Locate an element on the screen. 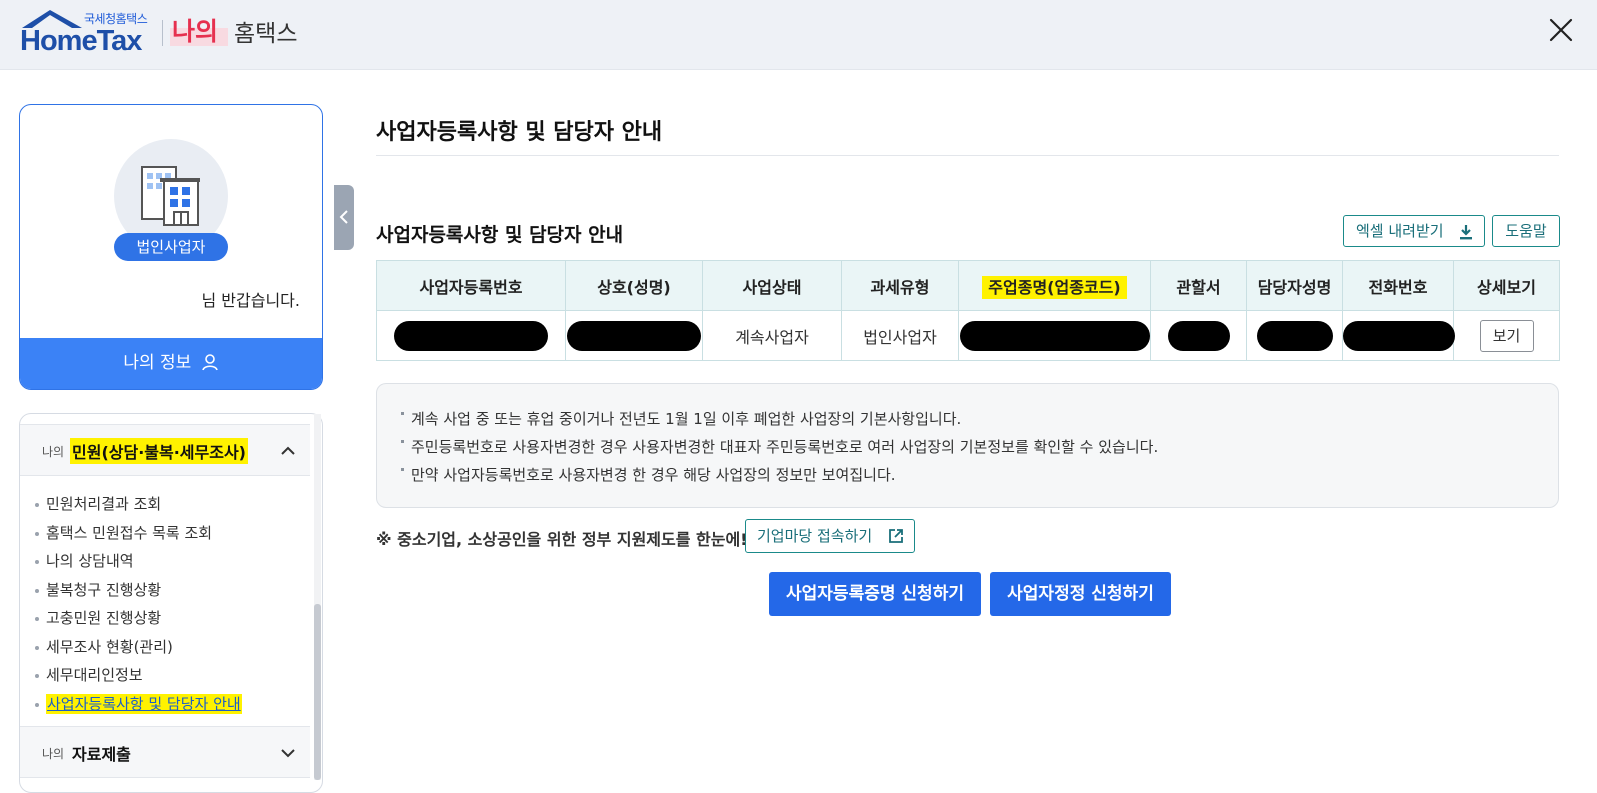 The height and width of the screenshot is (793, 1597). menu-item-civil-result: 민원처리결과 조회 is located at coordinates (169, 504).